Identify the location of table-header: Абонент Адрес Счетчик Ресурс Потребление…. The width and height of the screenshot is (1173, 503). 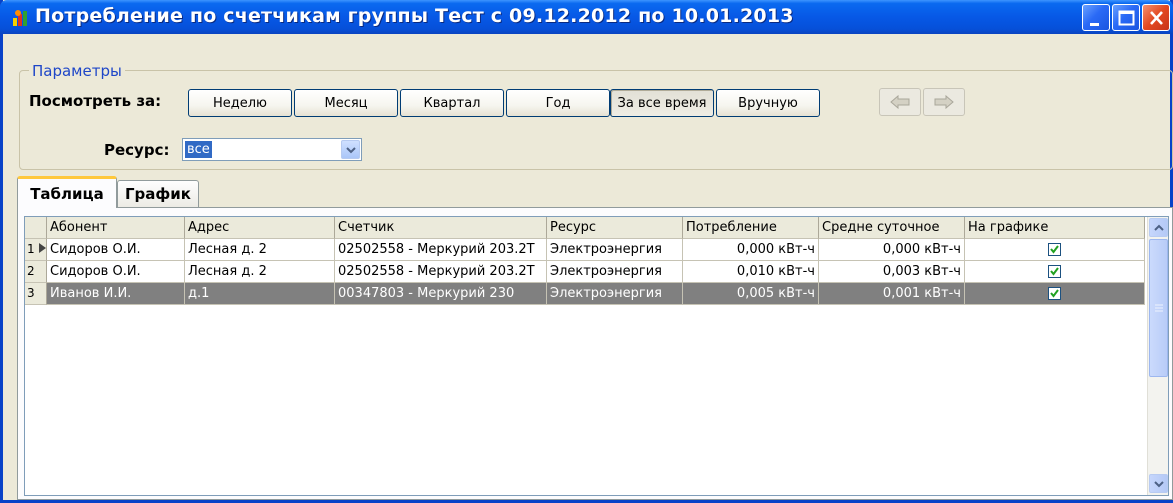
(585, 228).